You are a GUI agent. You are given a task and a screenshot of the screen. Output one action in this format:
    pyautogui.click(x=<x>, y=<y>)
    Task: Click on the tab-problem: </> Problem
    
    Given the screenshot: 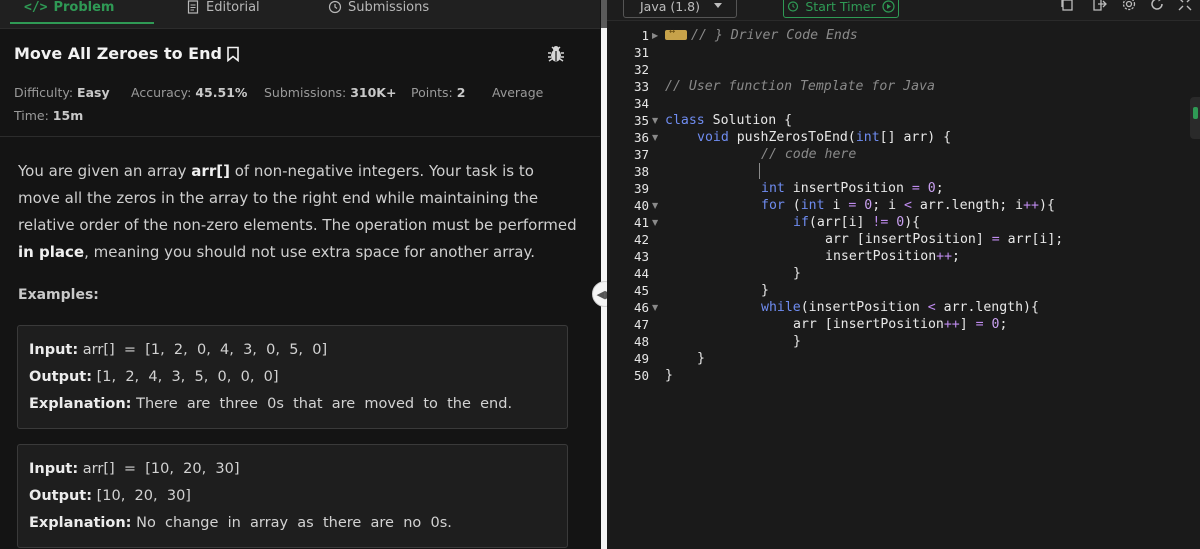 What is the action you would take?
    pyautogui.click(x=82, y=12)
    